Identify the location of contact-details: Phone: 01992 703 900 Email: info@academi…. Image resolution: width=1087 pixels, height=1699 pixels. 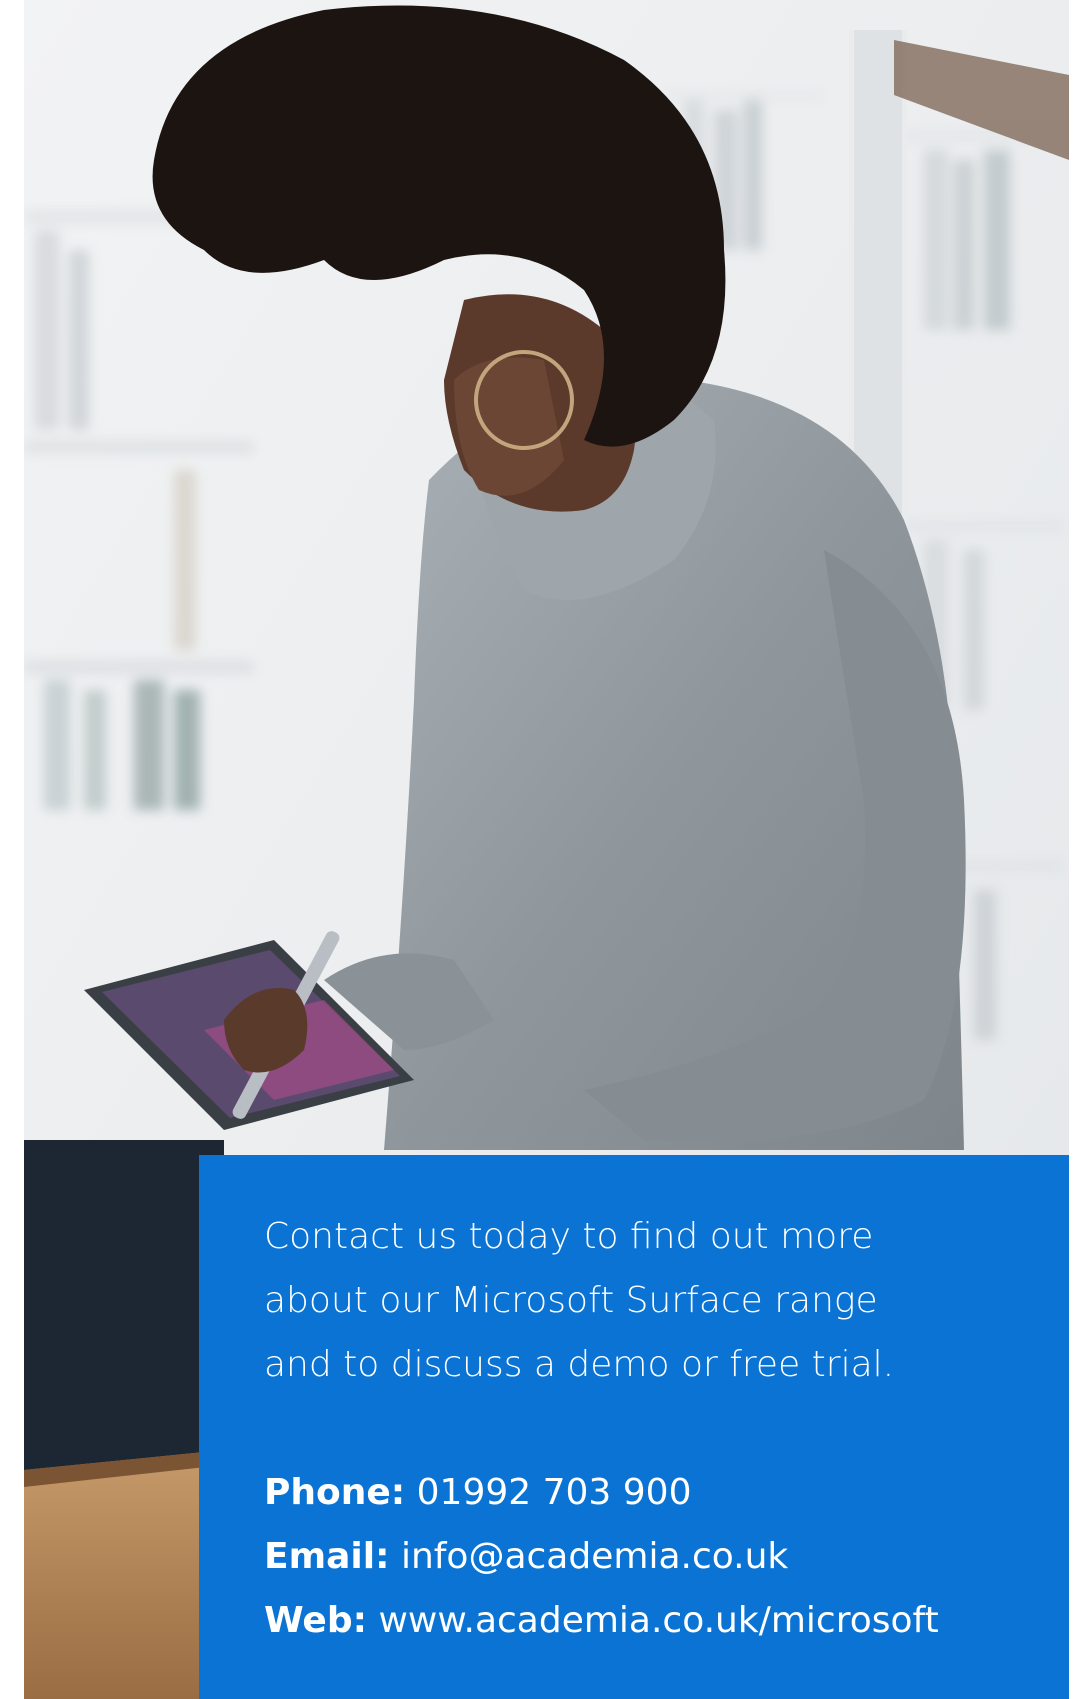
(646, 1557).